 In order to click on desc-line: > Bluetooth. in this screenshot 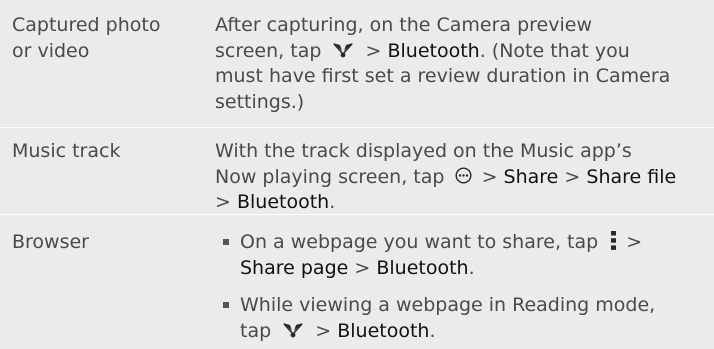, I will do `click(463, 203)`.